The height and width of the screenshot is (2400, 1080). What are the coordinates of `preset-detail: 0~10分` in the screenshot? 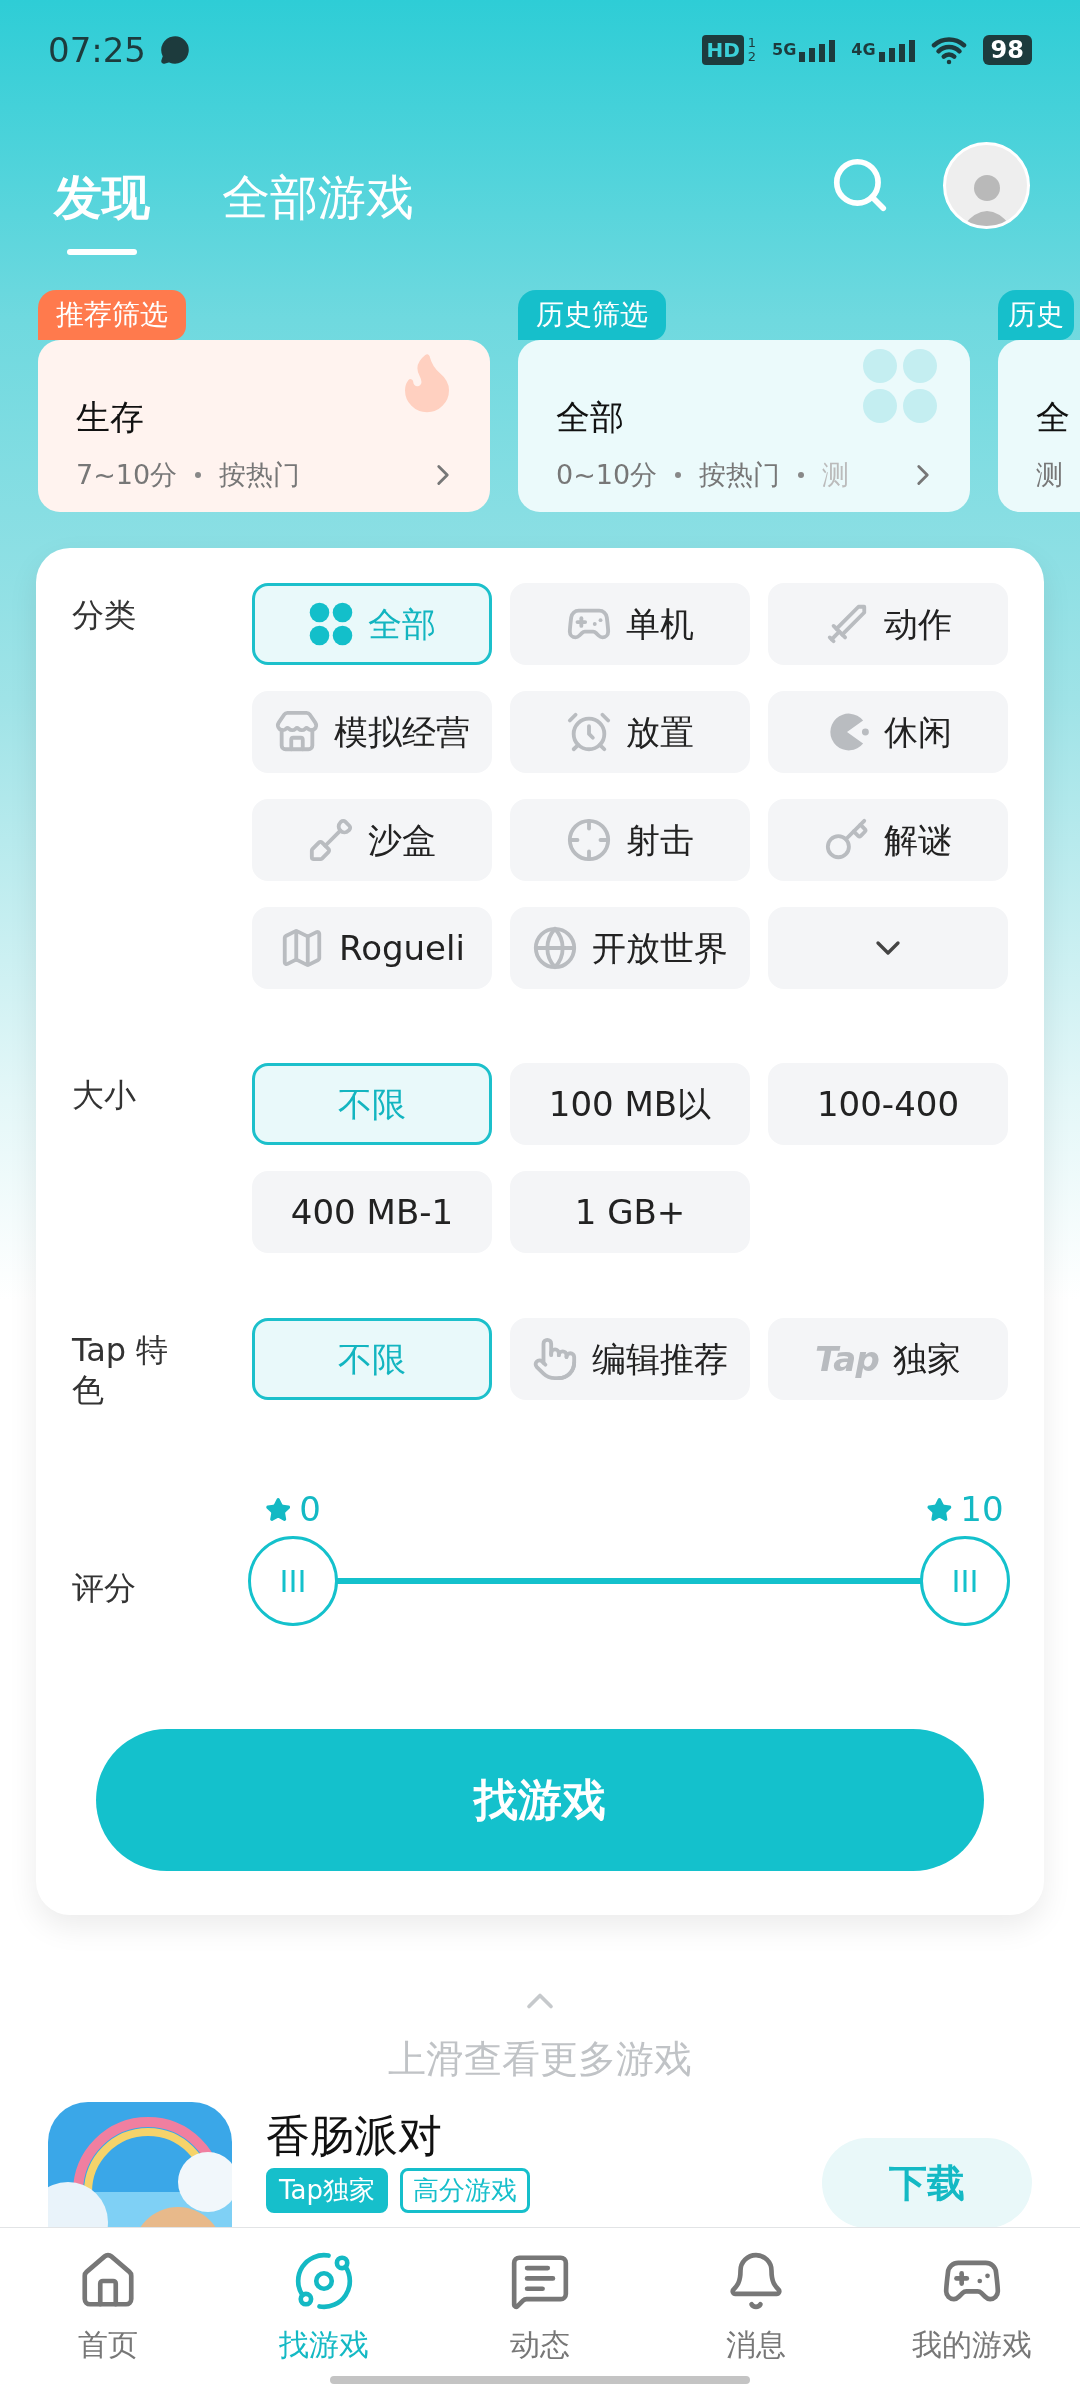 It's located at (607, 475).